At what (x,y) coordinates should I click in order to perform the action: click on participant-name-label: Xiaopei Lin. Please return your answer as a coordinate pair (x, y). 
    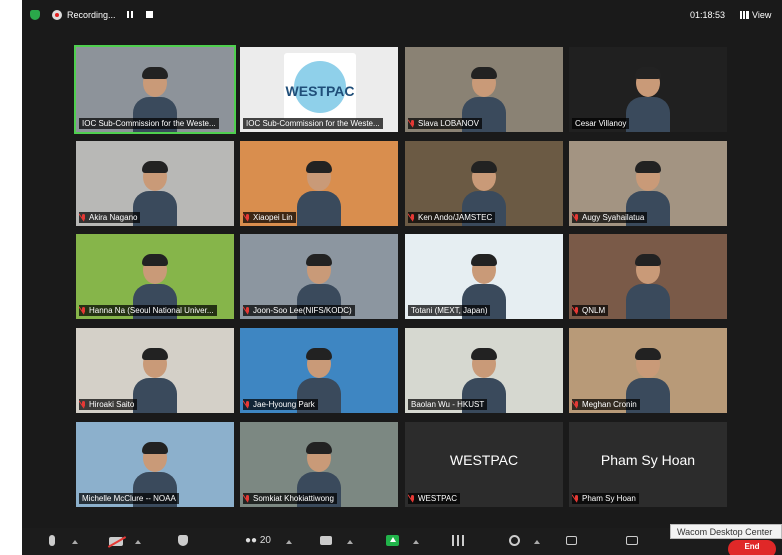
    Looking at the image, I should click on (269, 217).